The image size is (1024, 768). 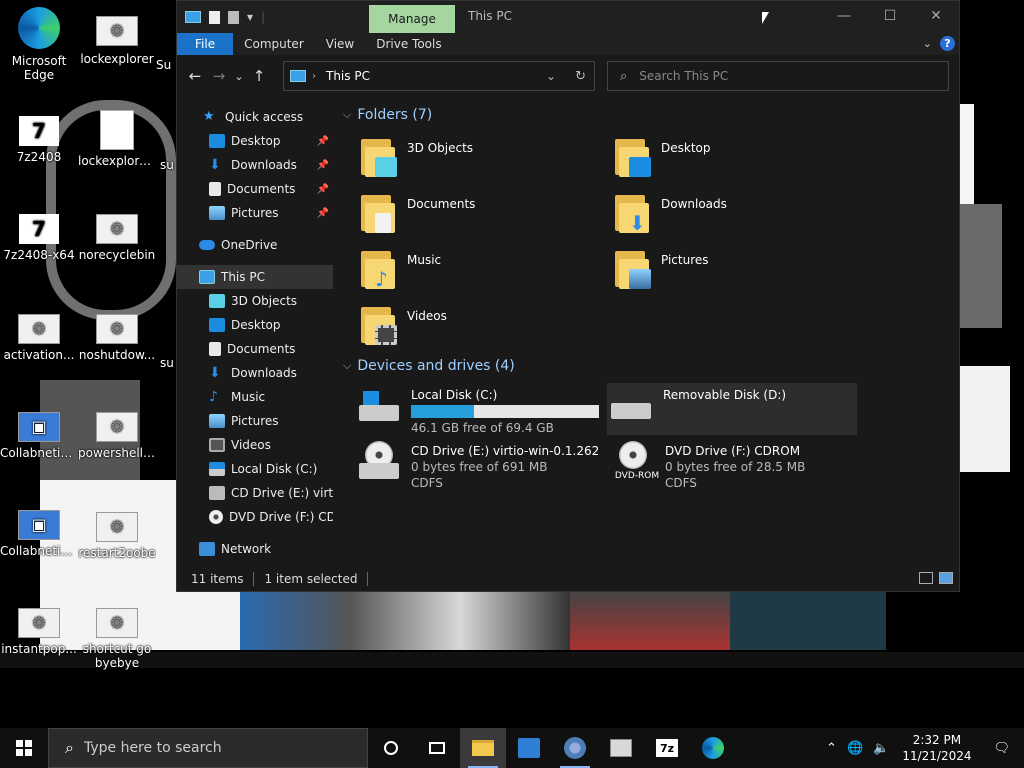 What do you see at coordinates (219, 76) in the screenshot?
I see `forward-arrow-icon: →` at bounding box center [219, 76].